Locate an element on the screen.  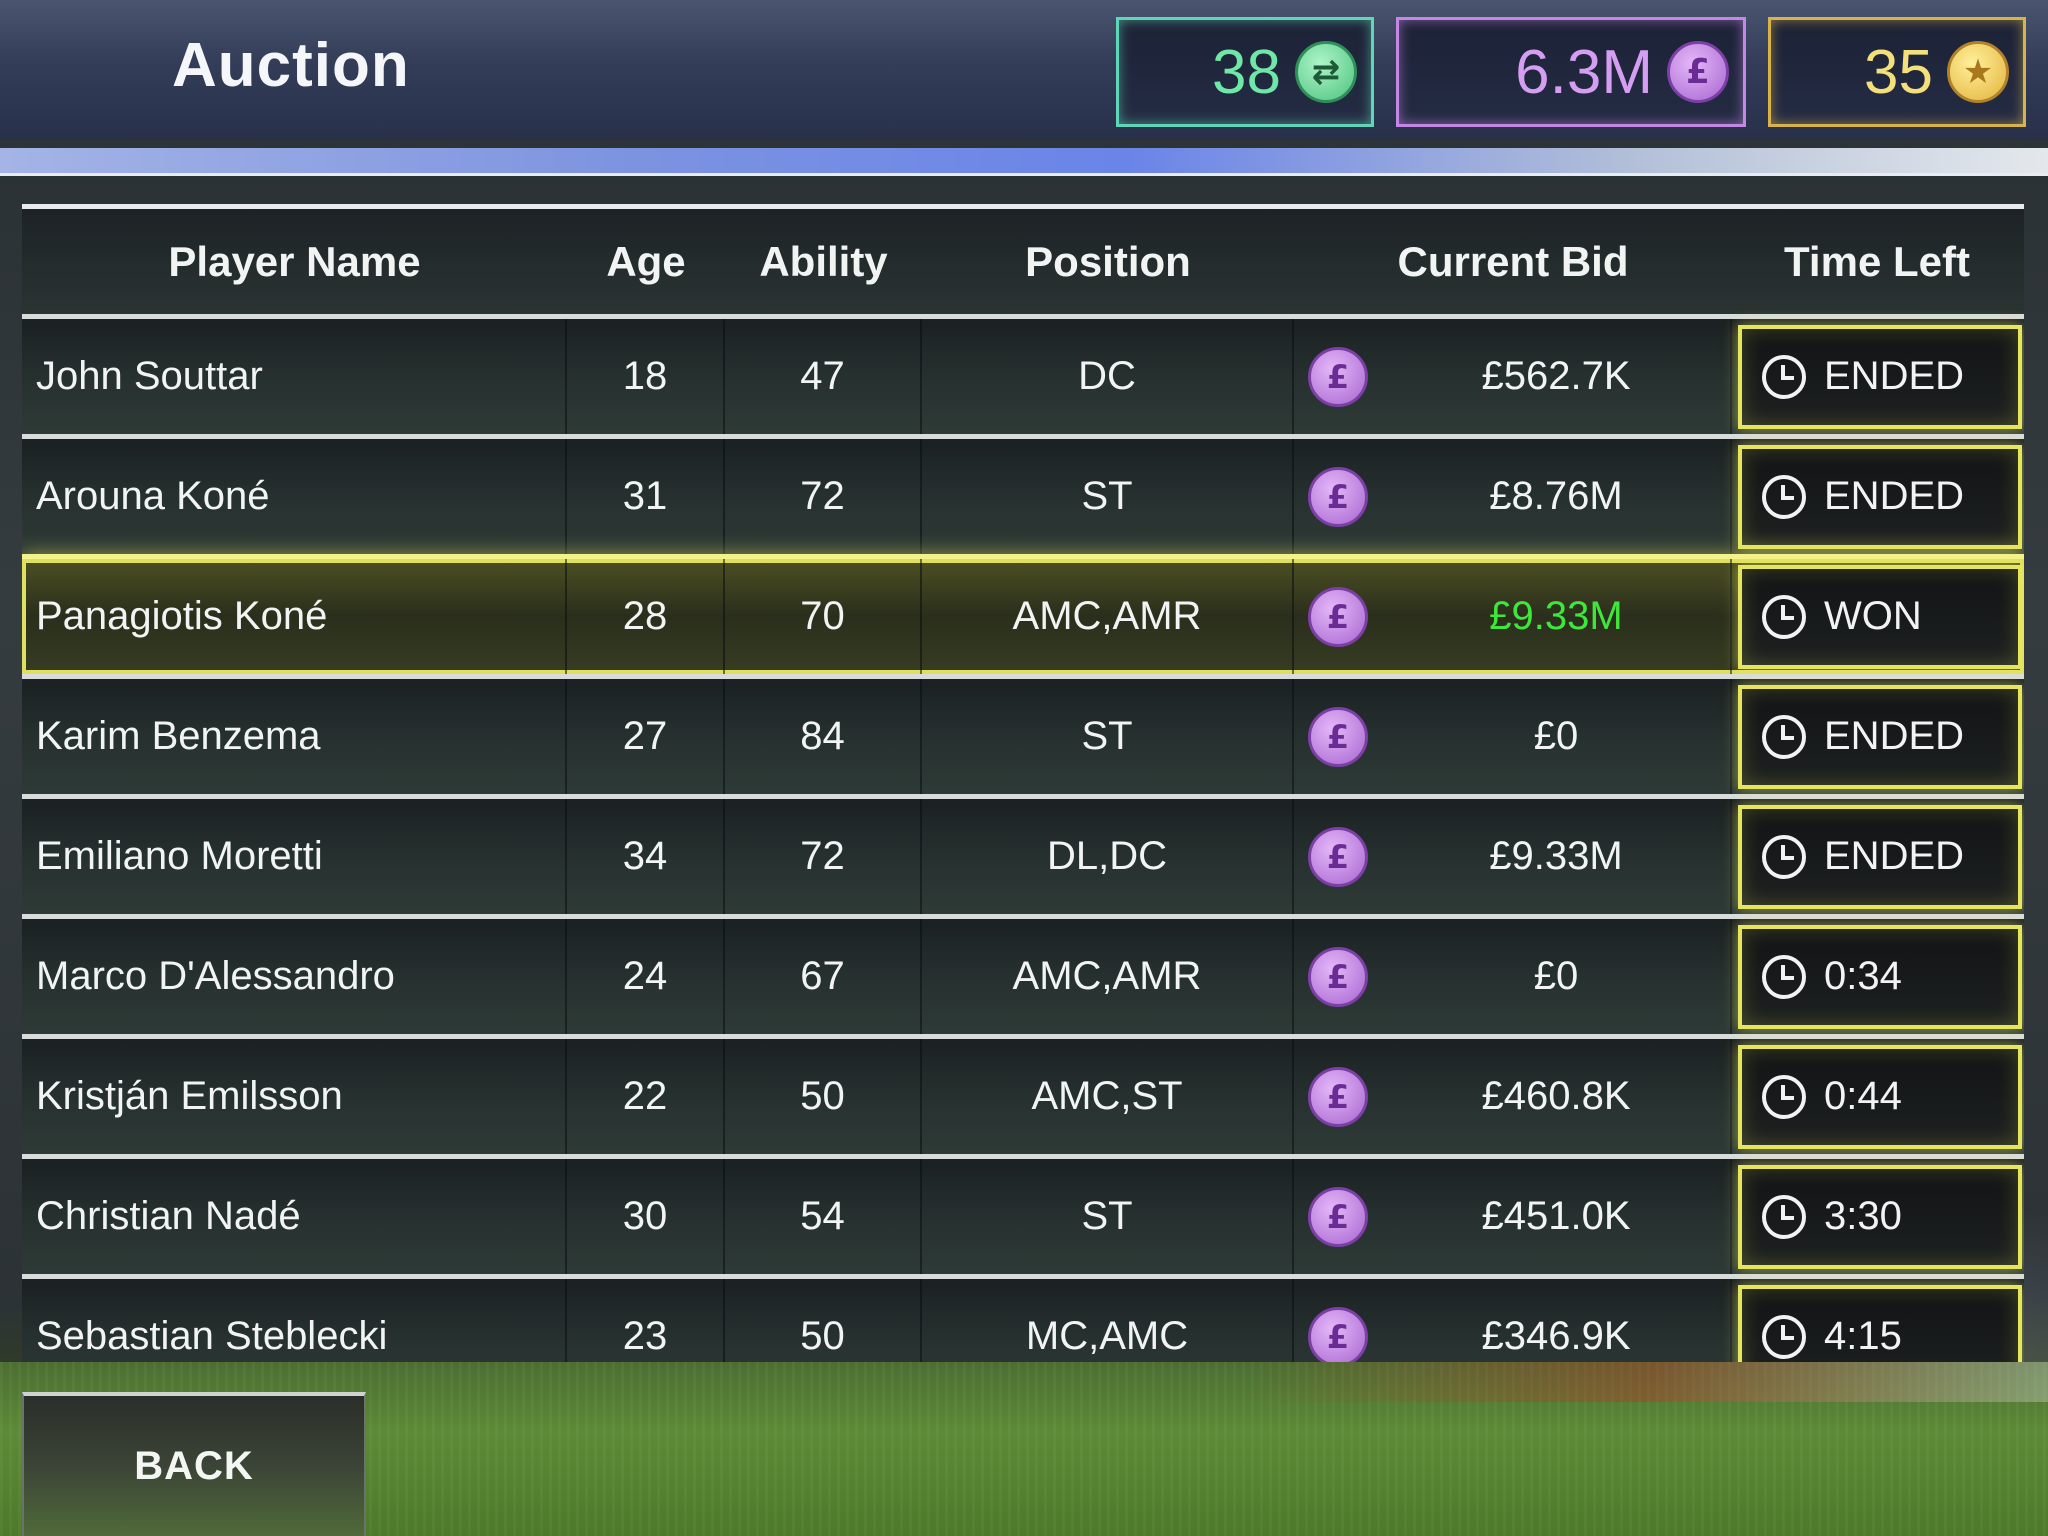
current-bid-cell: £562.7K is located at coordinates (1557, 376).